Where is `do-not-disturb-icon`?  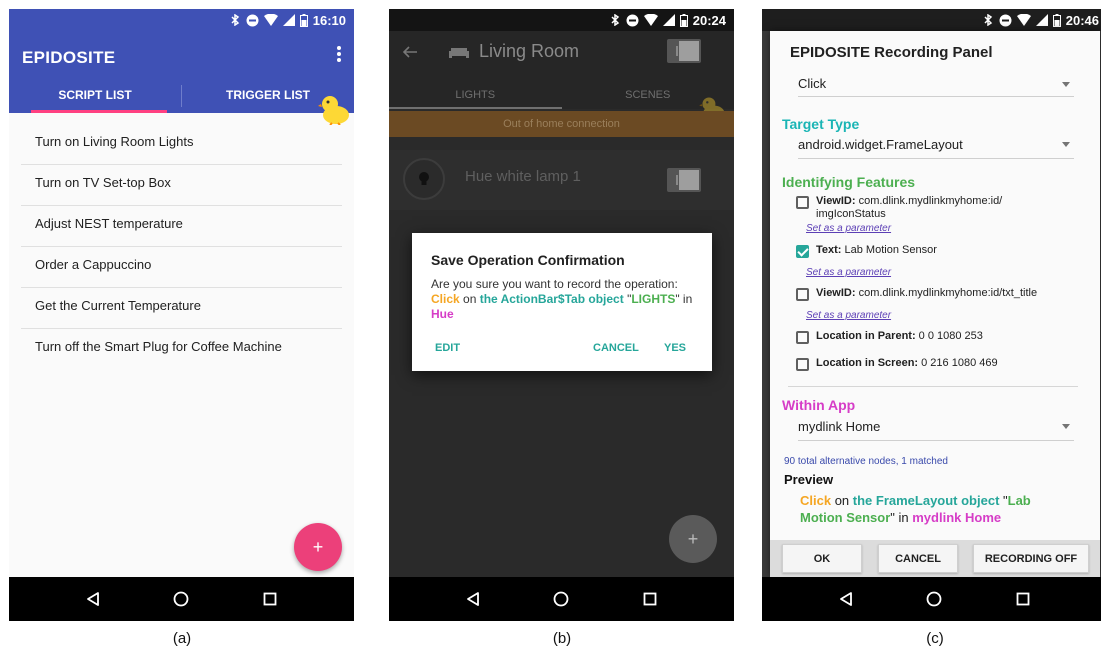
do-not-disturb-icon is located at coordinates (252, 20).